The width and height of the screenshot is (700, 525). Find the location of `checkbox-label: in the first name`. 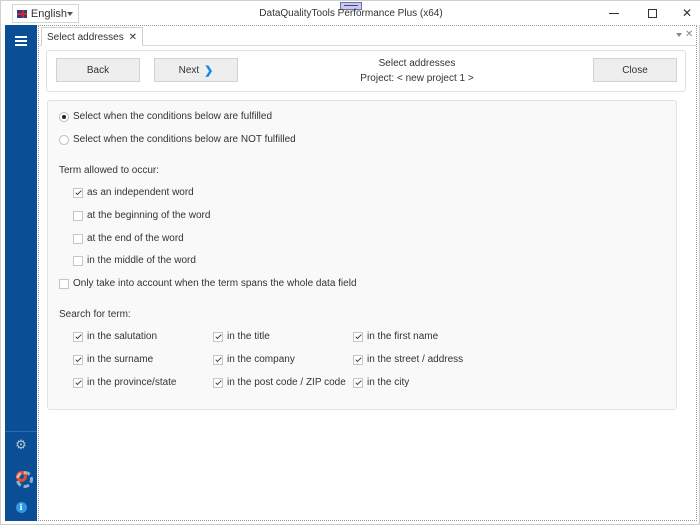

checkbox-label: in the first name is located at coordinates (403, 336).